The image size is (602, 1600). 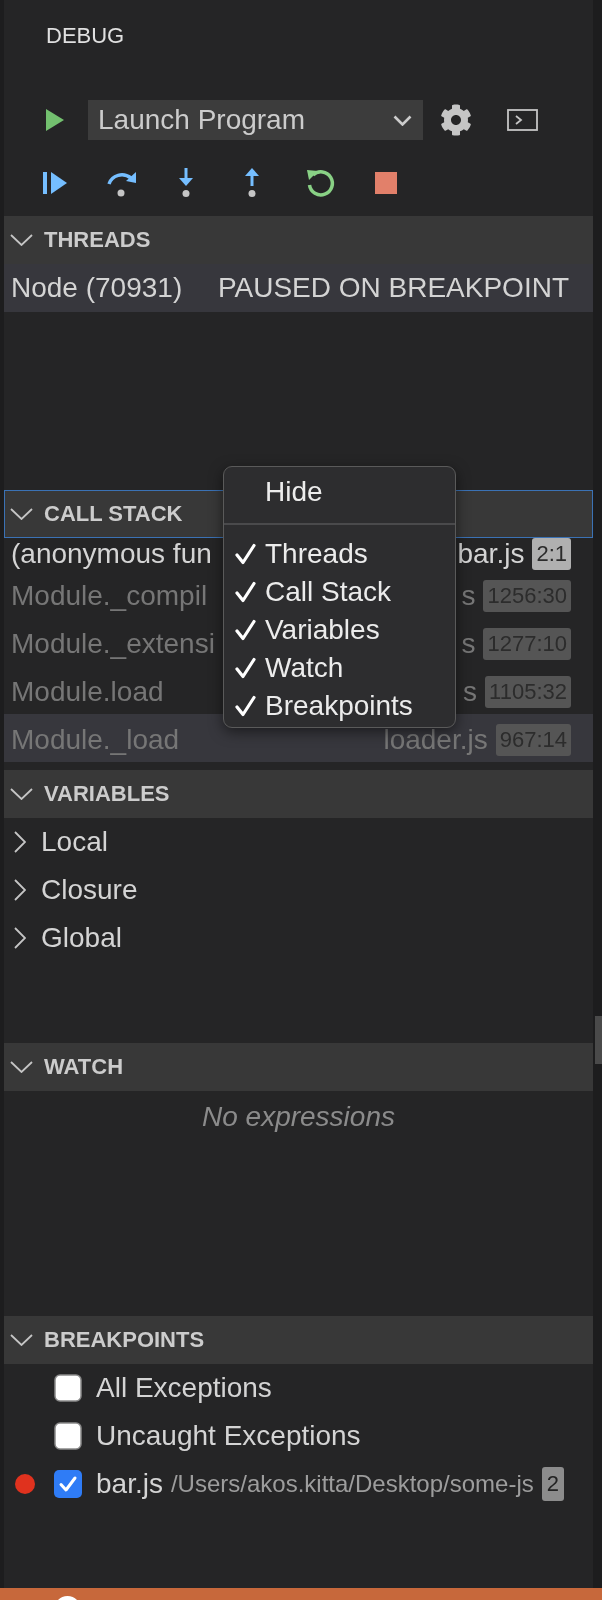 I want to click on breakpoint-path: /Users/akos.kitta/Desktop/some-js, so click(x=352, y=1484).